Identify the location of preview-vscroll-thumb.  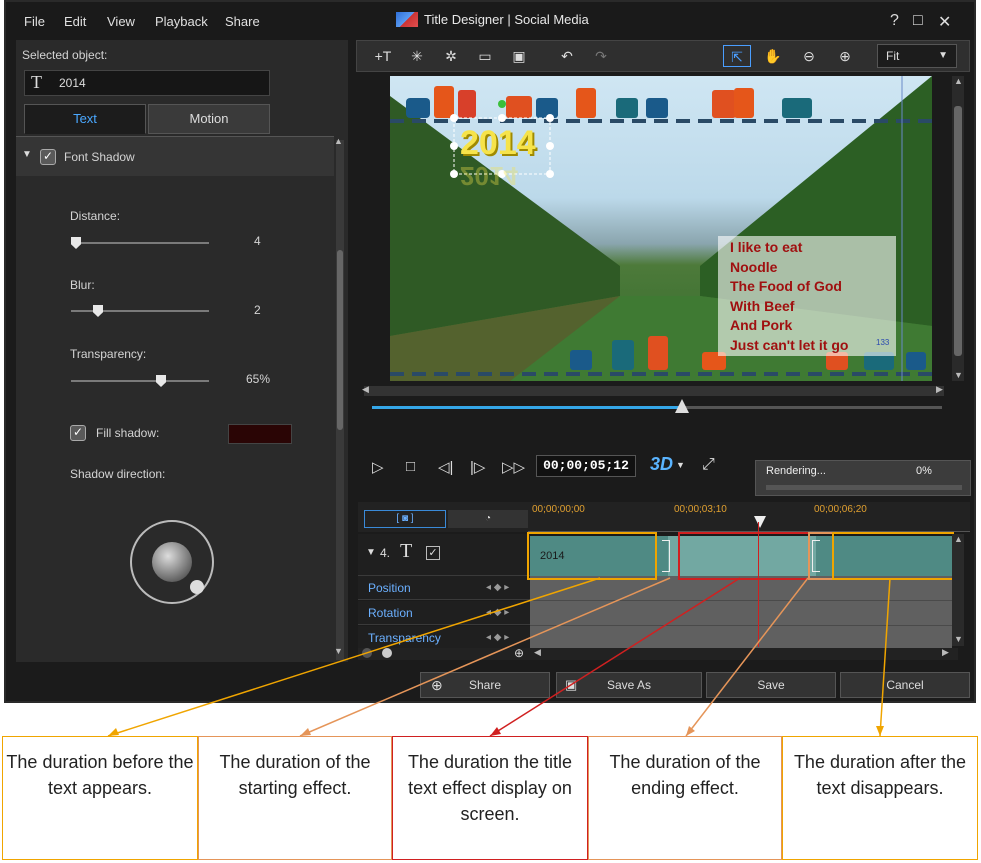
(958, 231).